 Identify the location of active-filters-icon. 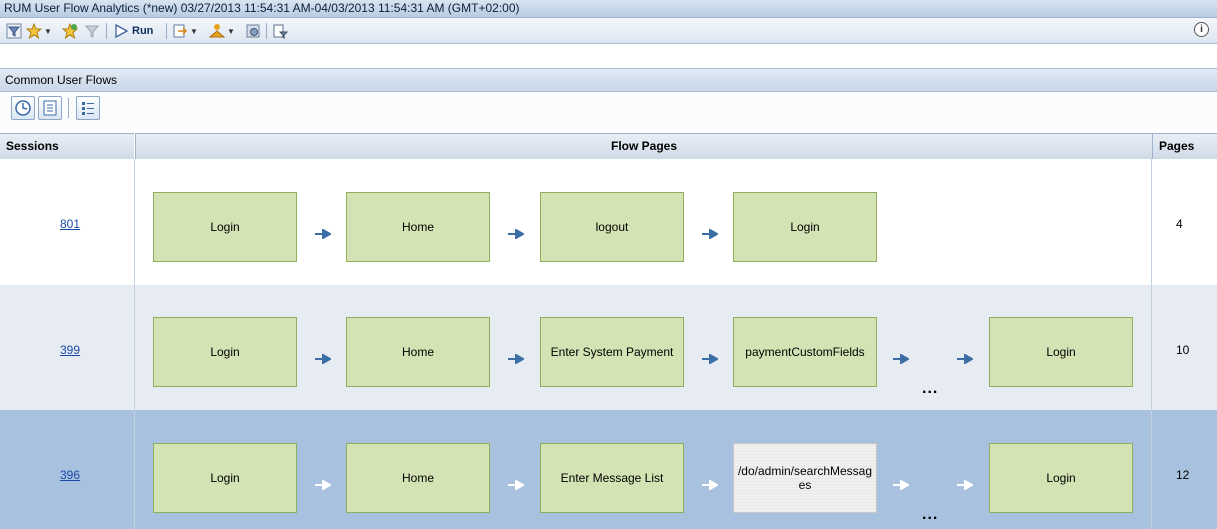
(280, 31).